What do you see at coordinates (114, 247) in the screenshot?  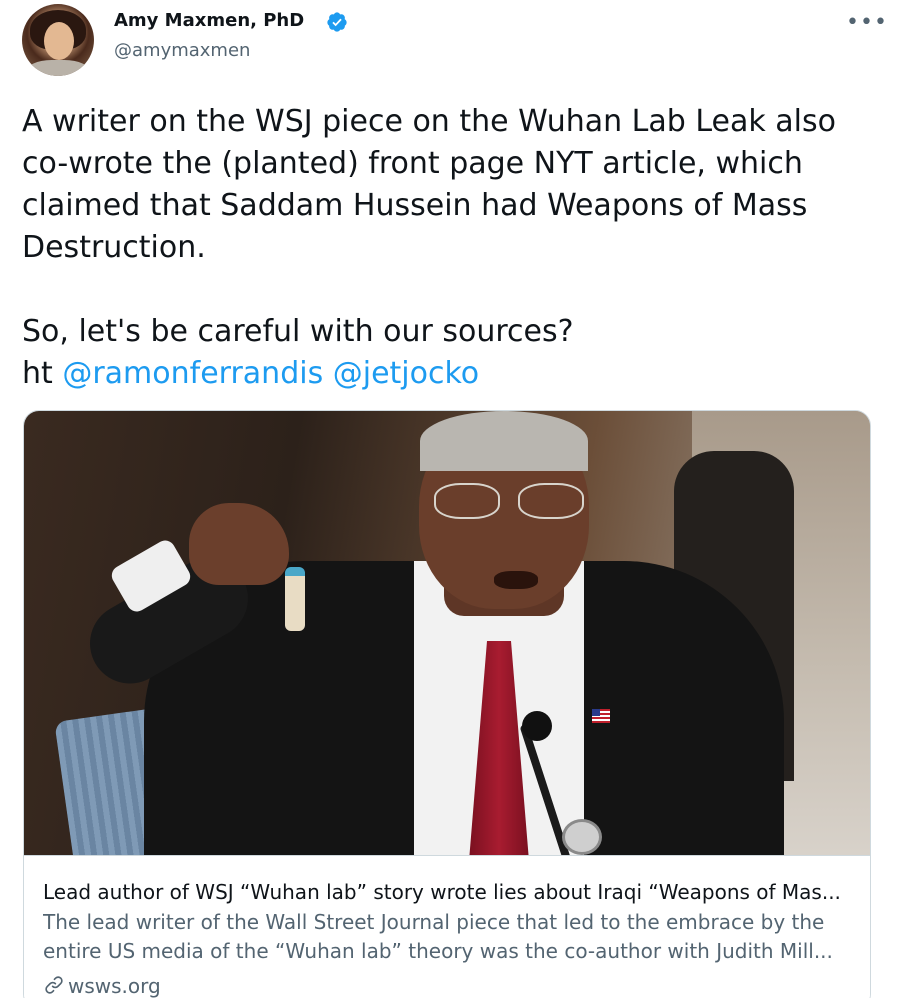 I see `tweet-line: Destruction.` at bounding box center [114, 247].